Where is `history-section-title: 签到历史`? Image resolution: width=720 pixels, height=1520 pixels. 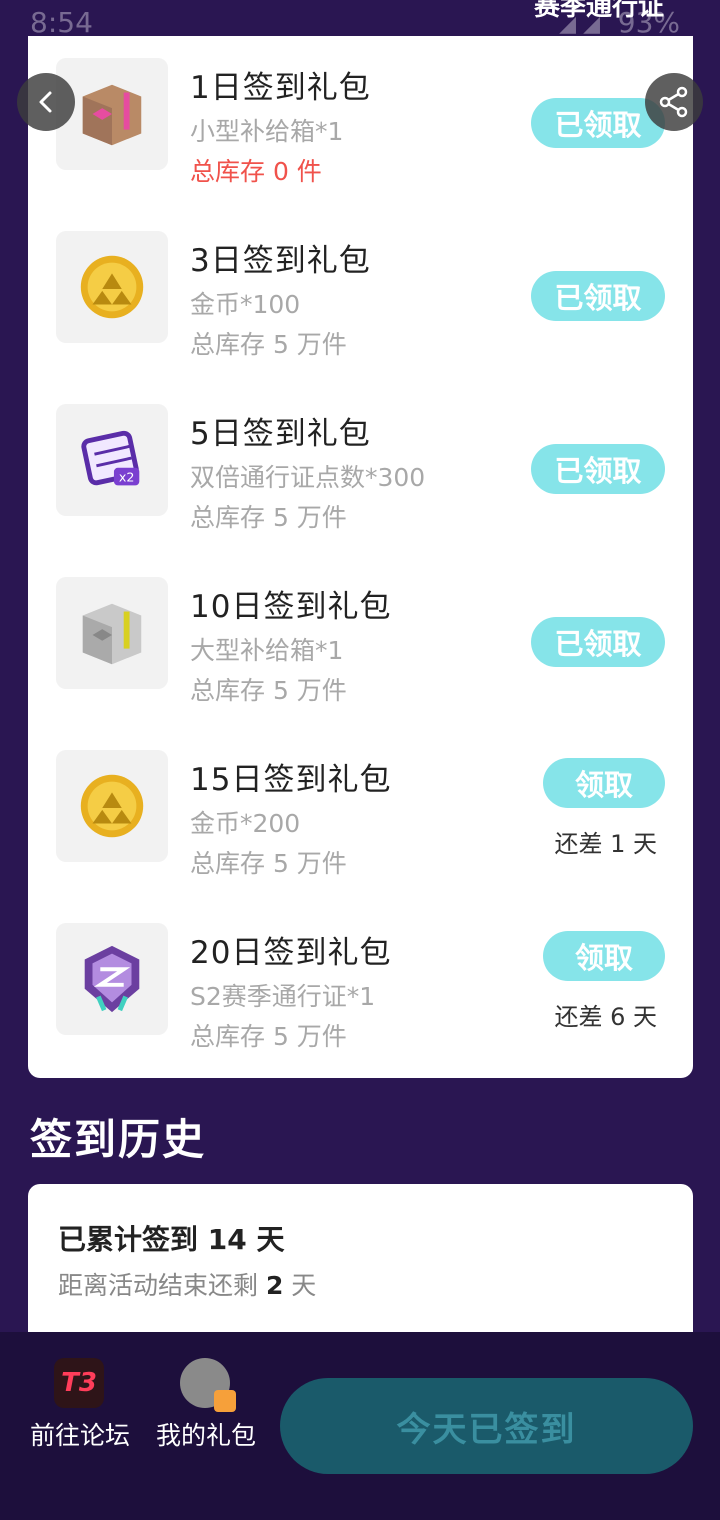 history-section-title: 签到历史 is located at coordinates (118, 1139).